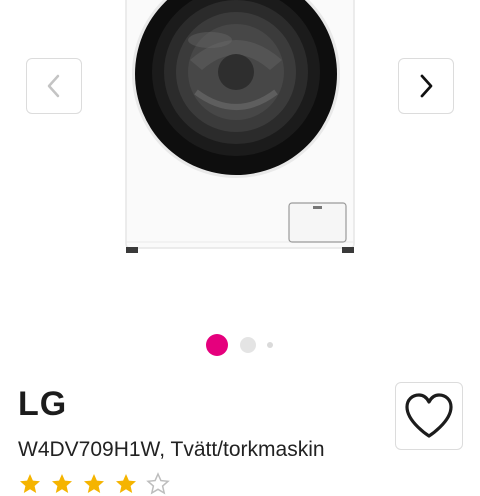 The height and width of the screenshot is (496, 480). I want to click on chevron-left-icon, so click(53, 86).